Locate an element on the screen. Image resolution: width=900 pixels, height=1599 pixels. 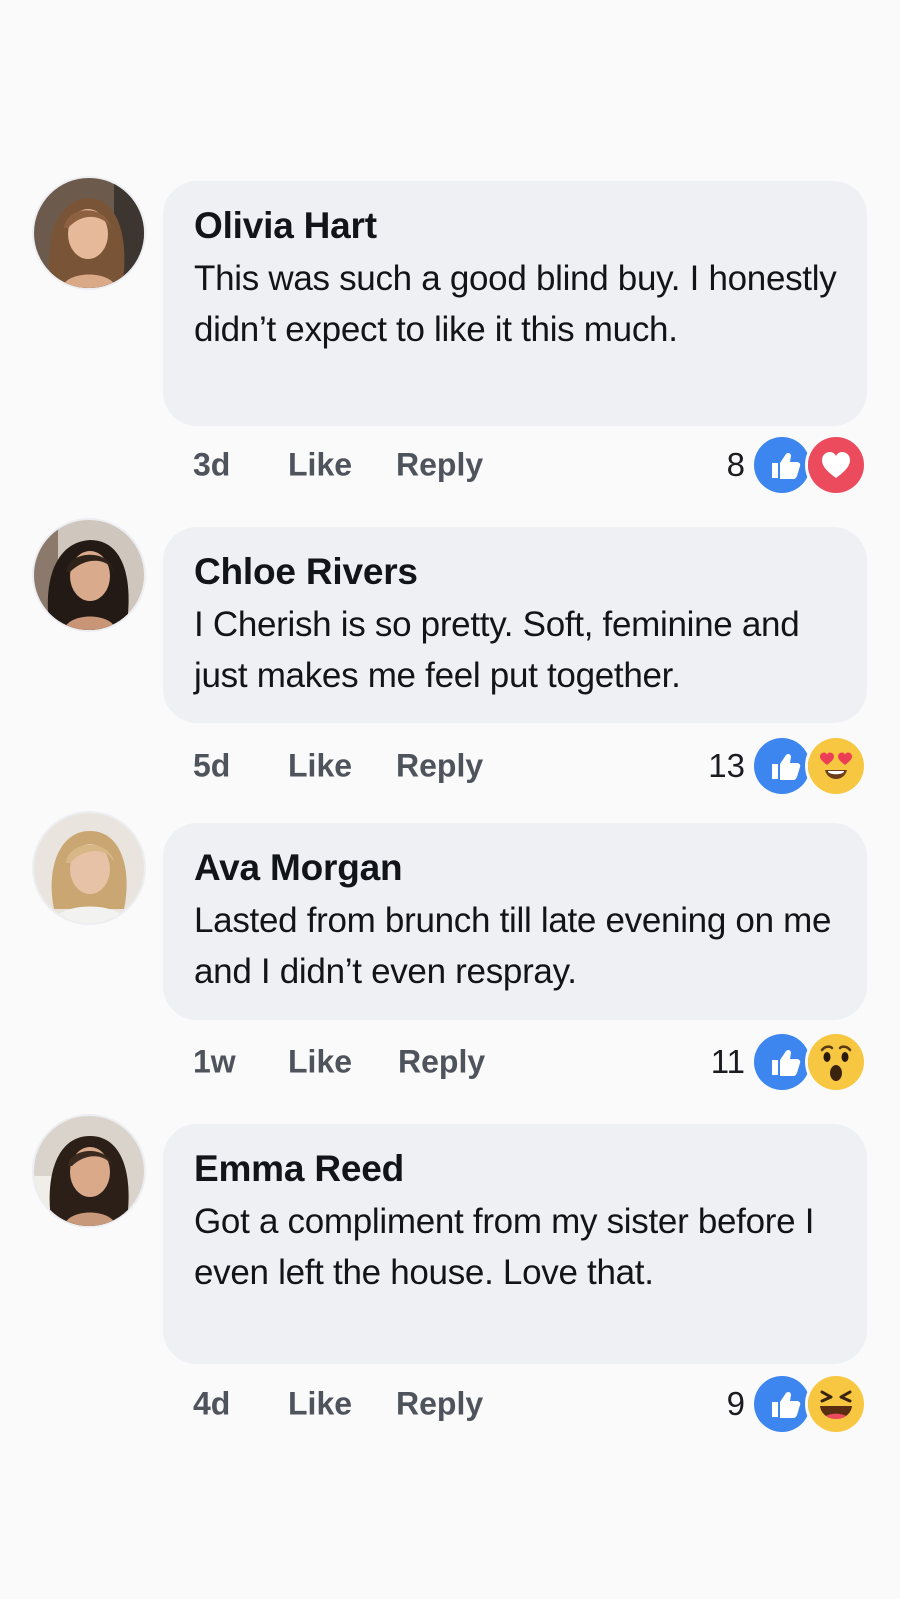
comment-actions: 5d Like Reply 13 is located at coordinates (530, 766).